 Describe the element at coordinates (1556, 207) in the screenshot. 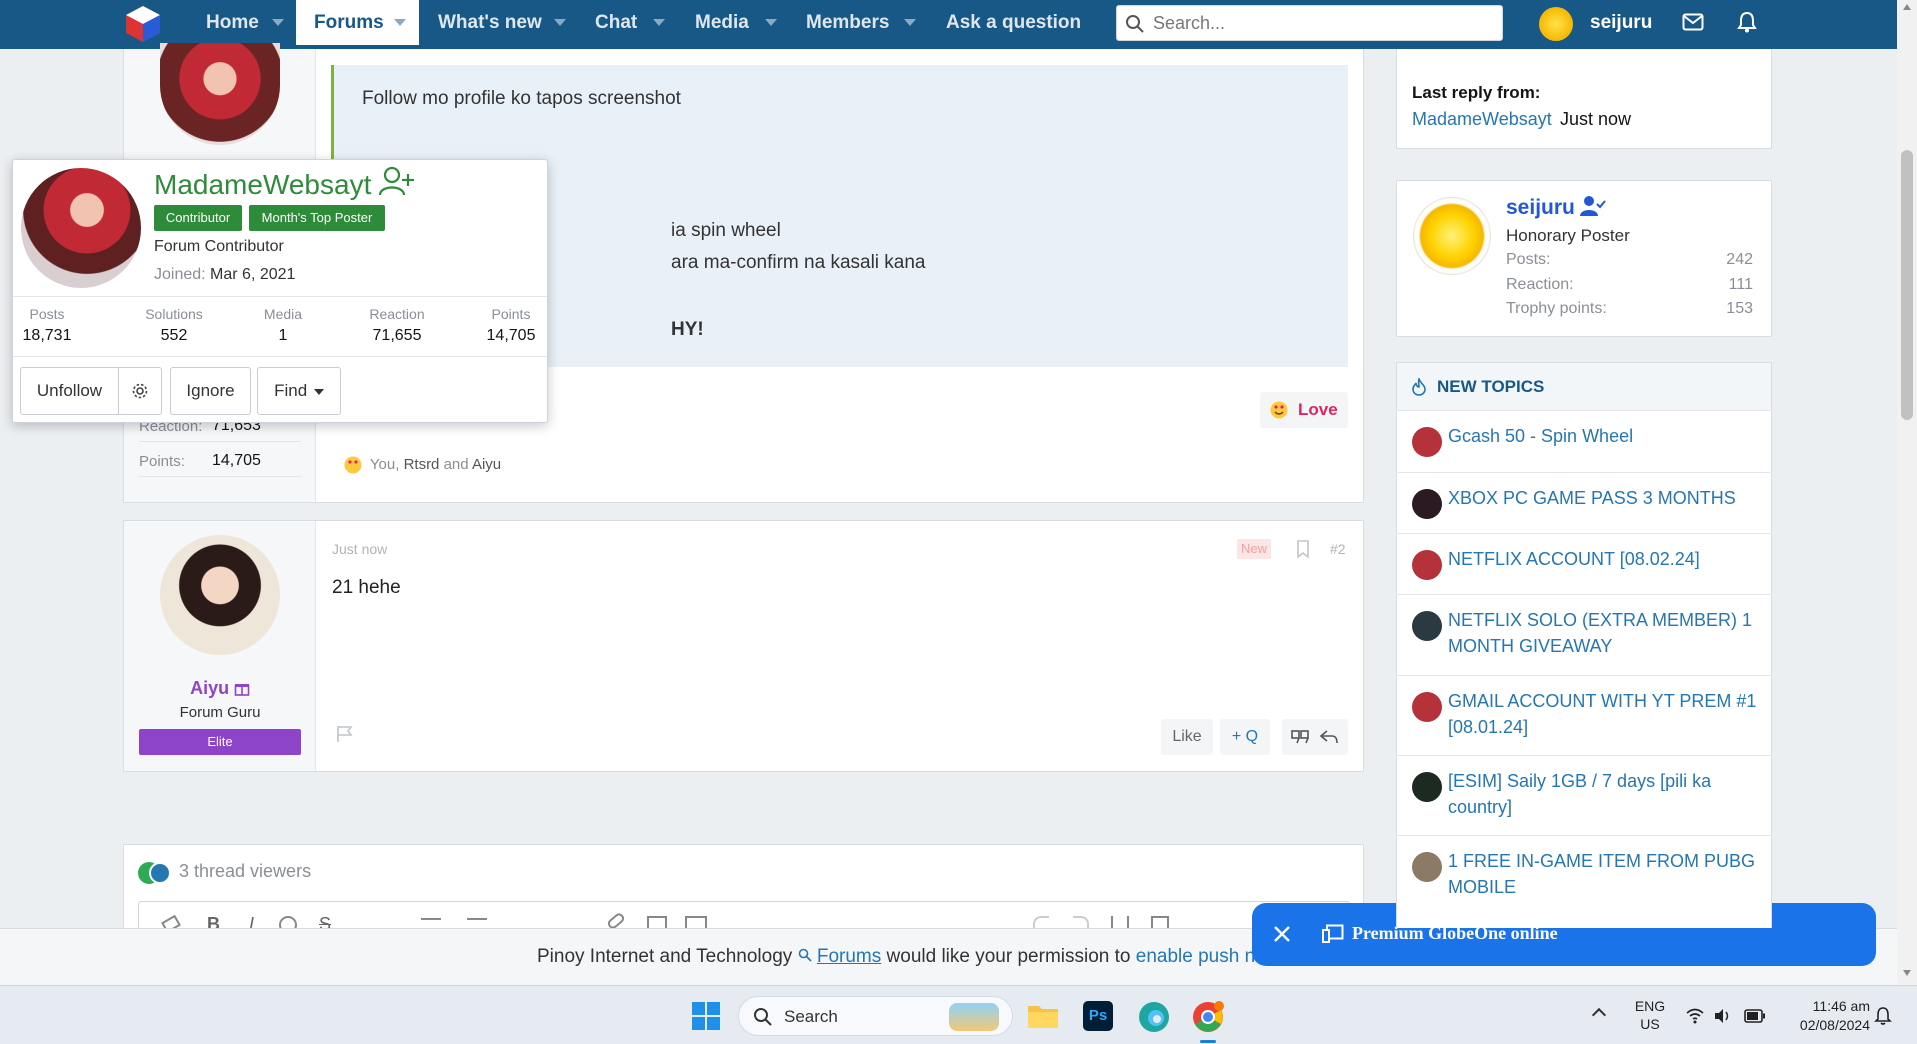

I see `profile-name: seijuru` at that location.